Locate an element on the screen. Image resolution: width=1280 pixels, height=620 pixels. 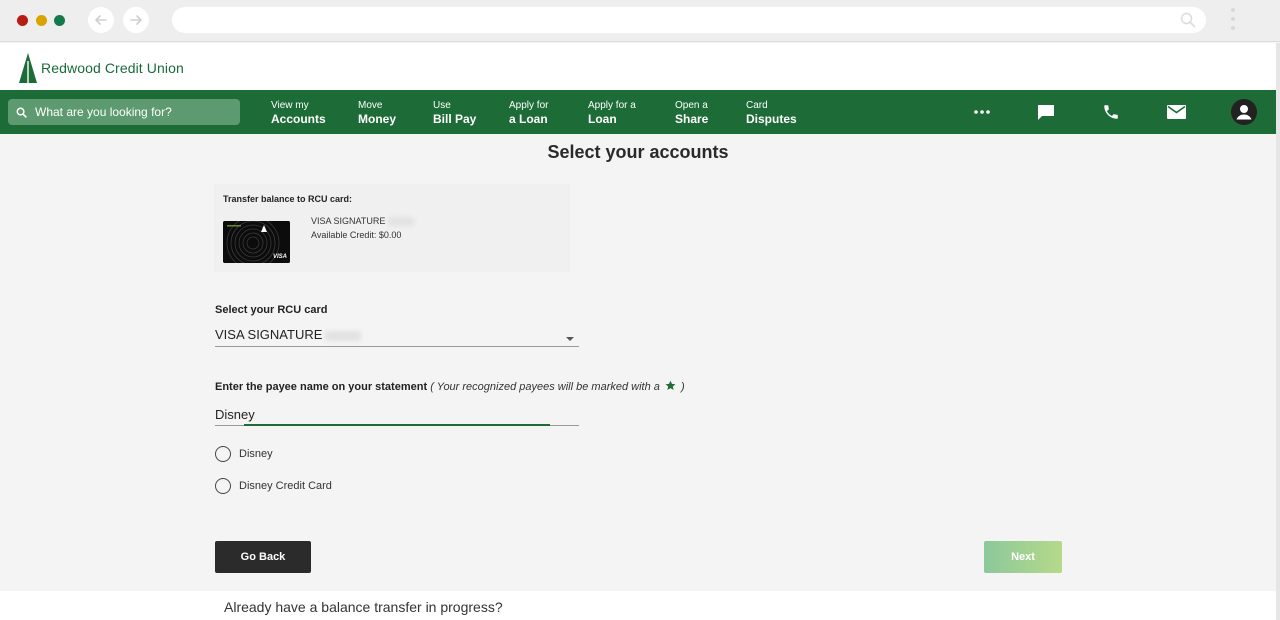
nav-accounts: View my Accounts is located at coordinates (298, 113).